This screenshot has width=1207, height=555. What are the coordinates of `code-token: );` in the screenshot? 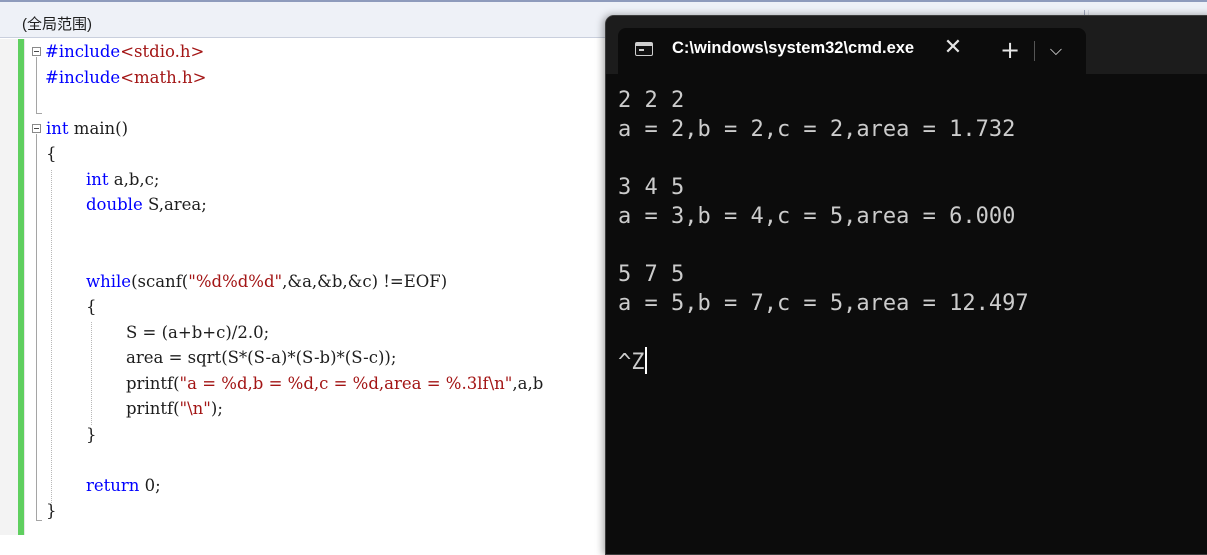 It's located at (216, 408).